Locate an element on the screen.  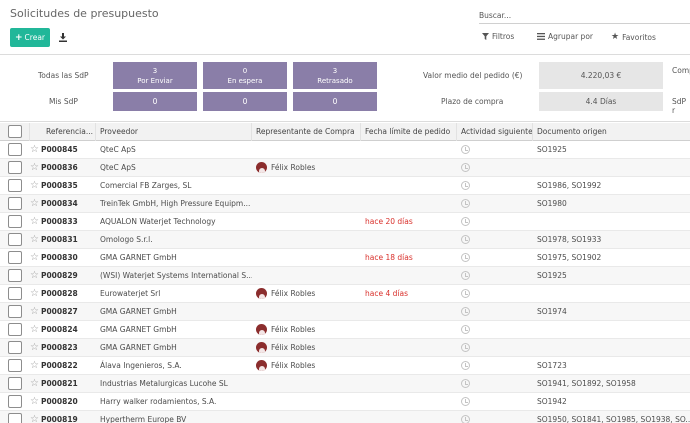
tile-label: Retrasado is located at coordinates (335, 80).